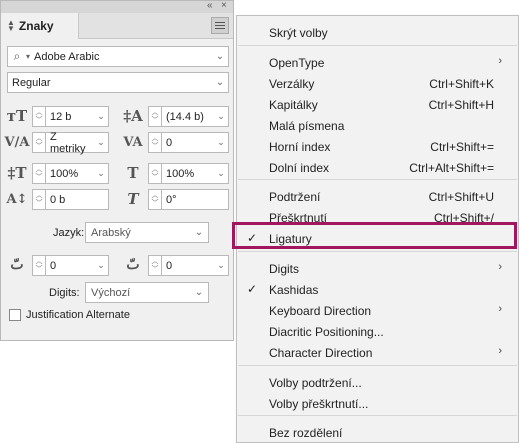 The height and width of the screenshot is (443, 519). I want to click on kerning-field: Z metriky ⌄, so click(77, 142).